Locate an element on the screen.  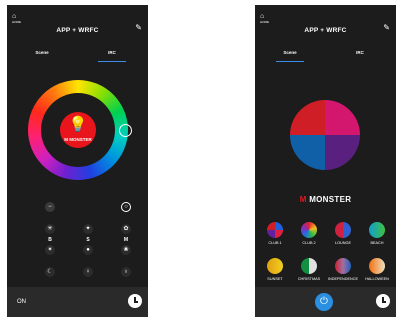
star-icon: ✦ is located at coordinates (88, 229).